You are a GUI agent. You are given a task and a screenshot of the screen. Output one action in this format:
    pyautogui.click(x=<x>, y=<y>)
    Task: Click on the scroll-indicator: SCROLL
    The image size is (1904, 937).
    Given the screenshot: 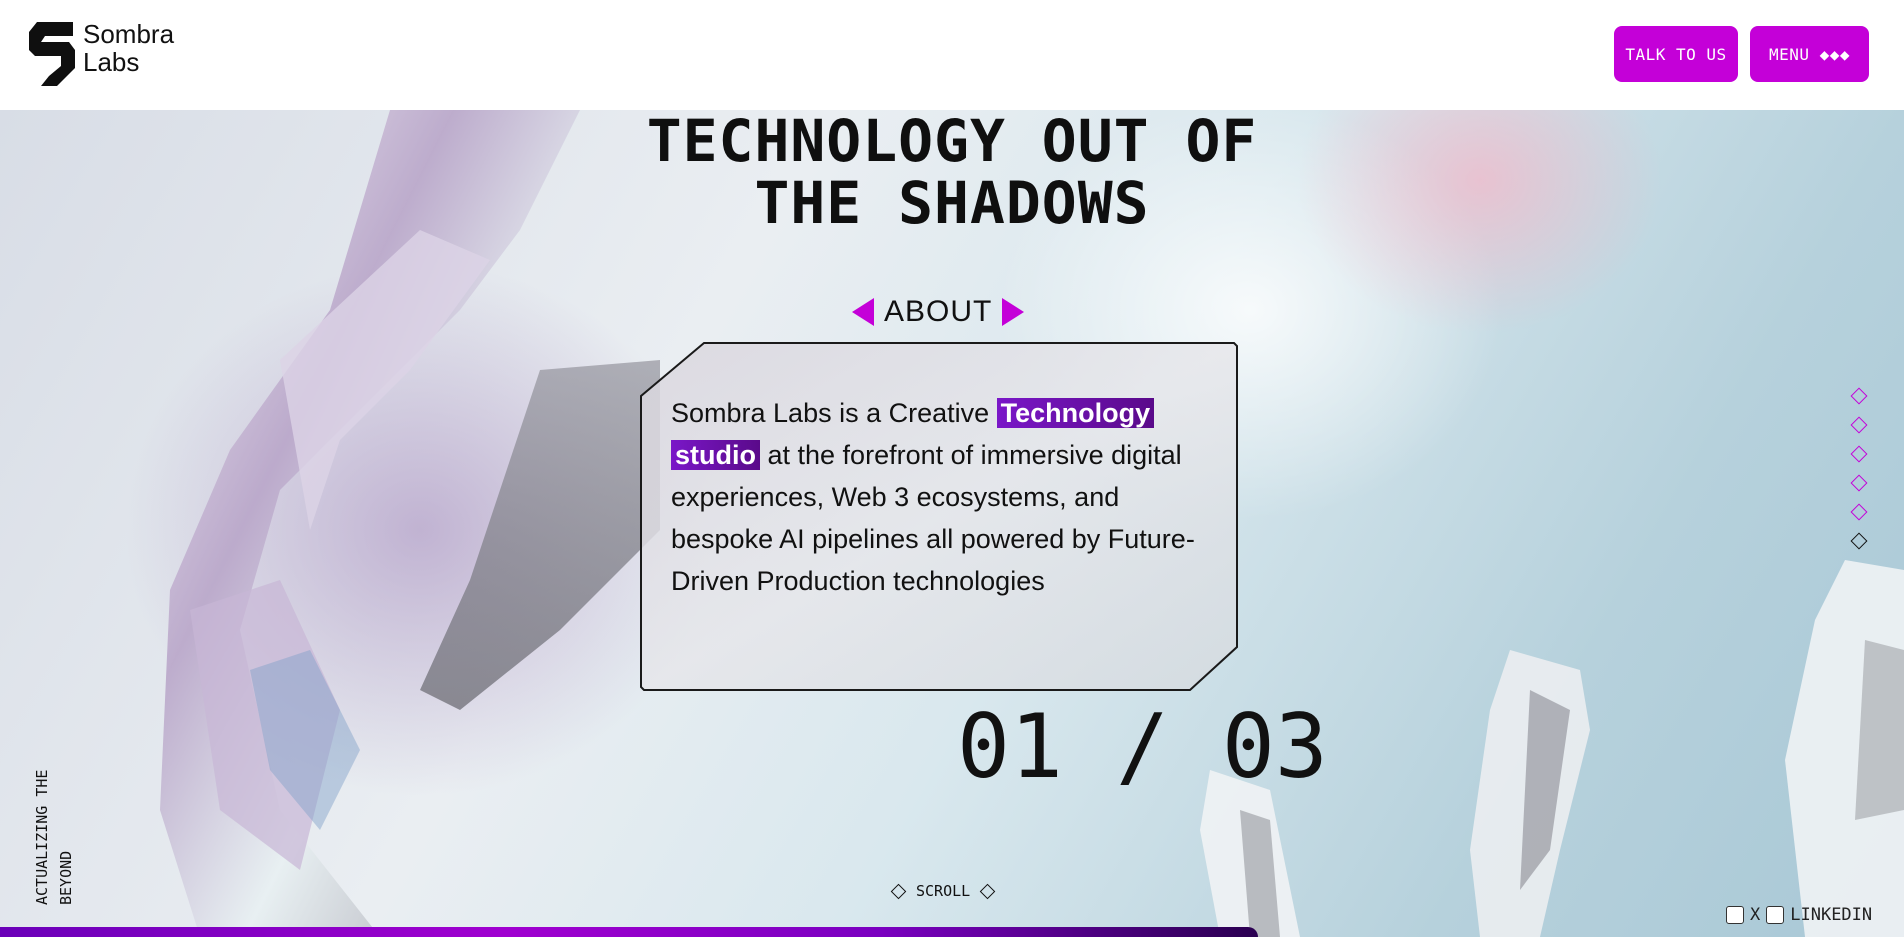 What is the action you would take?
    pyautogui.click(x=943, y=891)
    